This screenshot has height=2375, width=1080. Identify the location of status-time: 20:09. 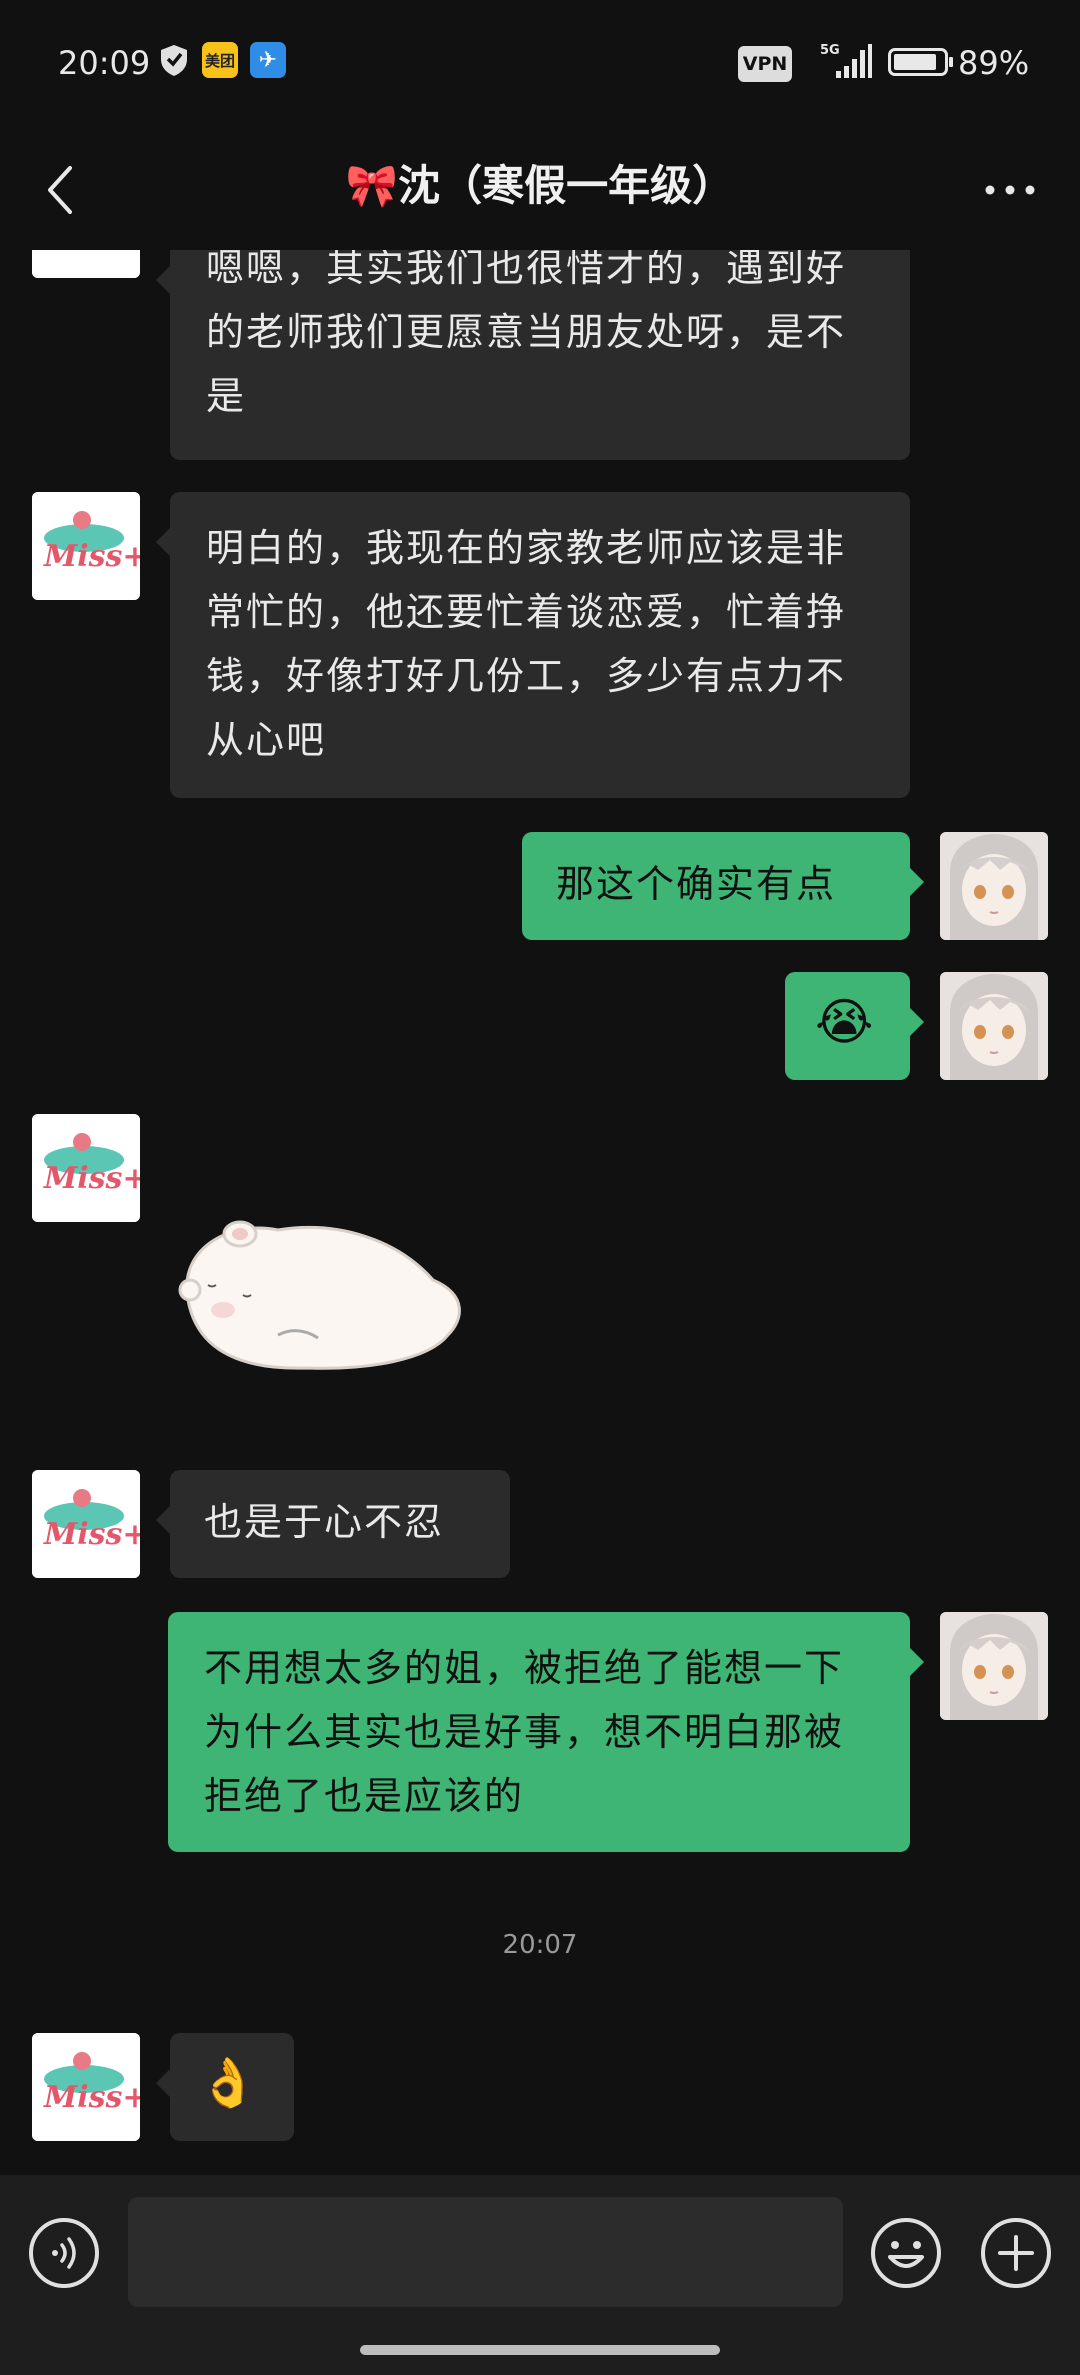
(104, 63).